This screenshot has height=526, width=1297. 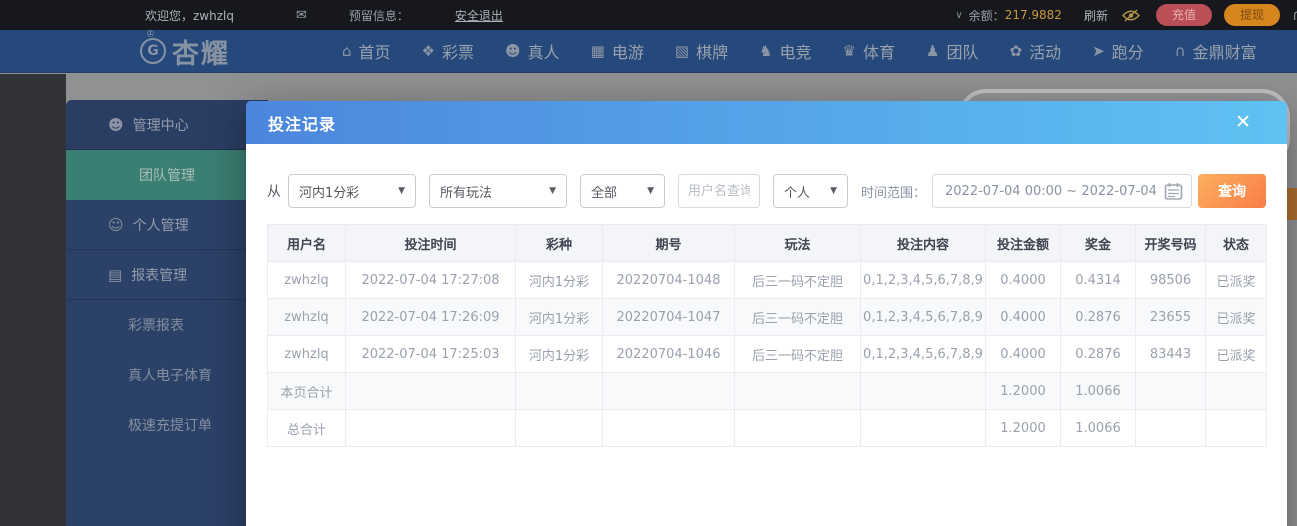 I want to click on calendar-icon, so click(x=1173, y=191).